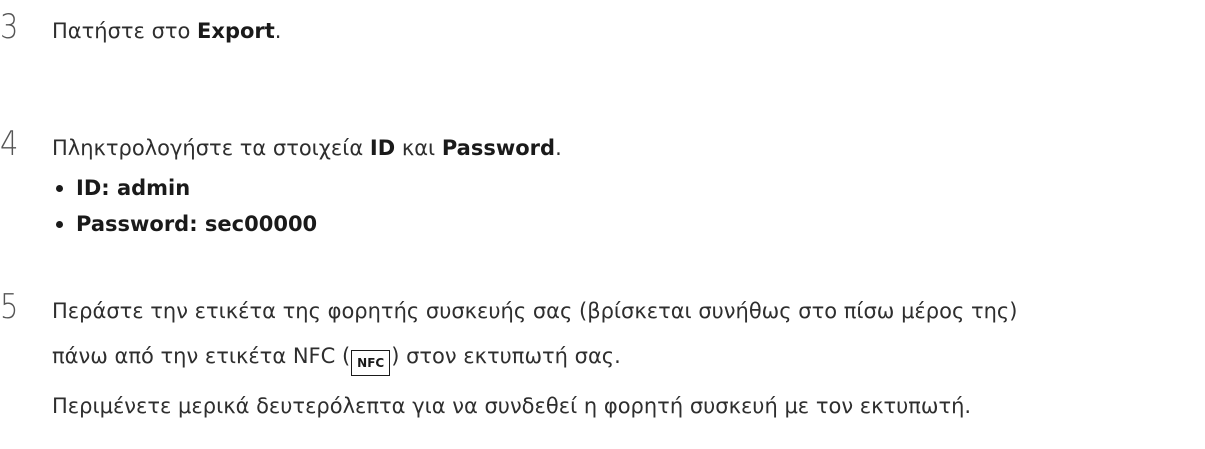 This screenshot has width=1205, height=449. Describe the element at coordinates (211, 148) in the screenshot. I see `step-text-part: Πληκτρολογήστε τα στοιχεία` at that location.